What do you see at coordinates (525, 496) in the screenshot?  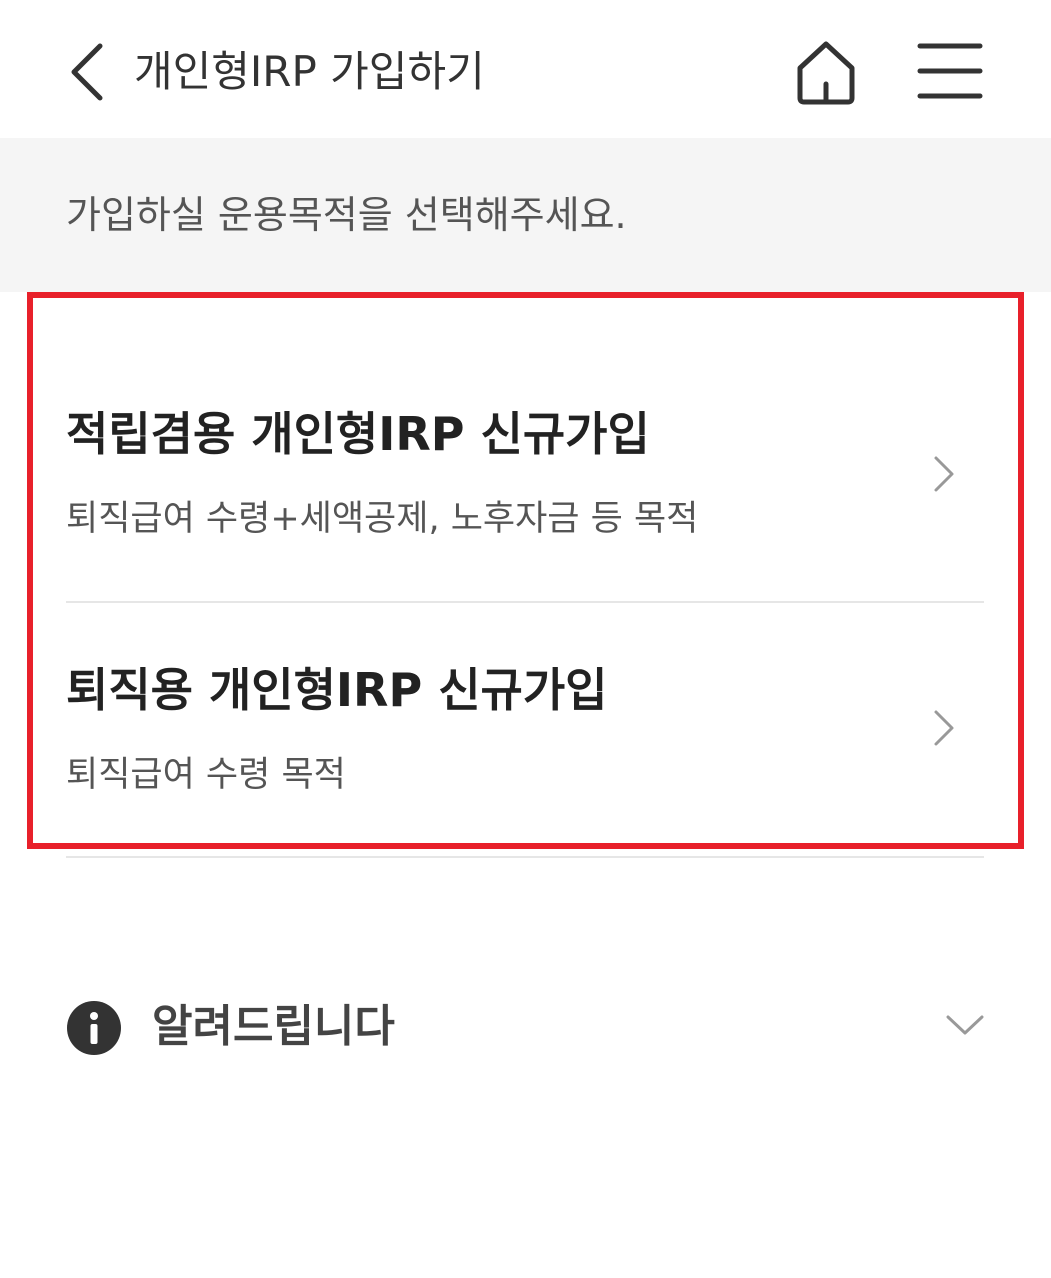 I see `option-accumulation-irp: 적립겸용 개인형IRP 신규가입 퇴직급여 수령+세액공제, 노후자금 등 목적` at bounding box center [525, 496].